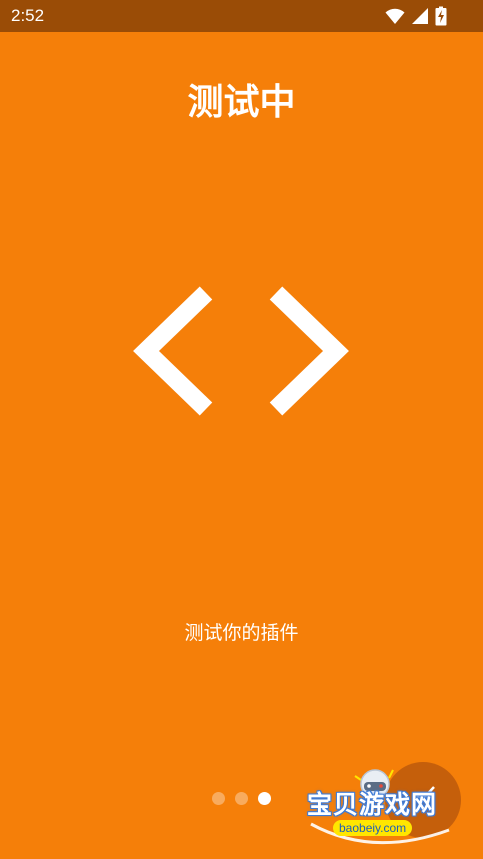 The width and height of the screenshot is (483, 859). Describe the element at coordinates (241, 633) in the screenshot. I see `page-subtitle: 测试你的插件` at that location.